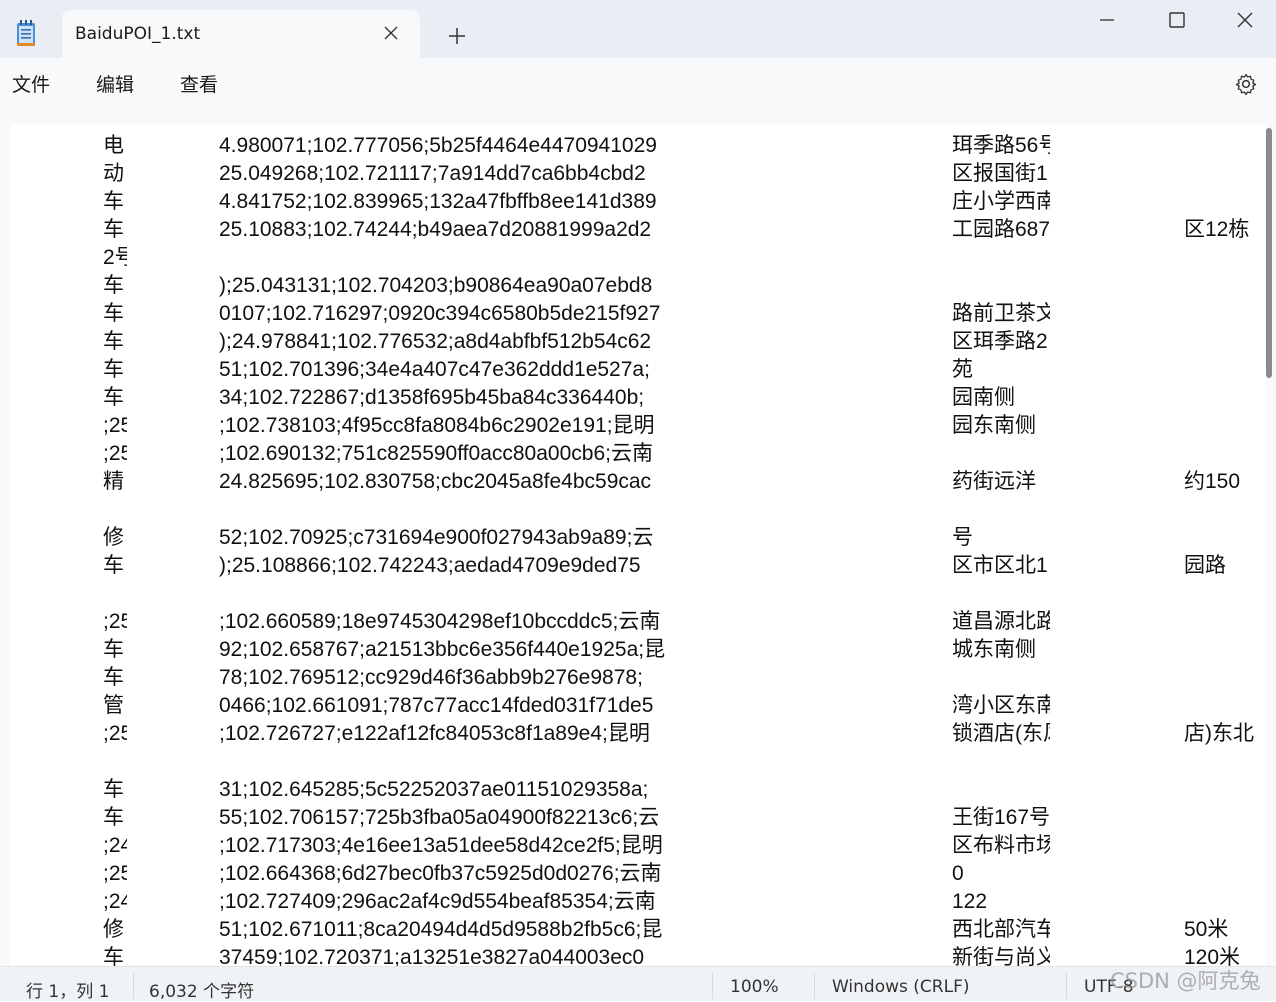 The width and height of the screenshot is (1276, 1002). I want to click on text-segment: ;102.660589;18e9745304298ef10bccddc5;云南, so click(440, 621).